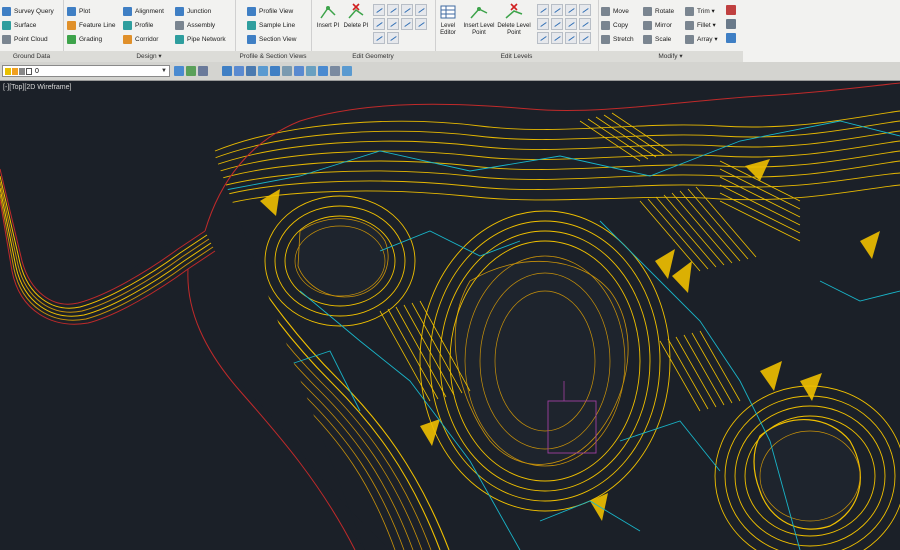 The image size is (900, 550). I want to click on mirror-label: Mirror, so click(663, 25).